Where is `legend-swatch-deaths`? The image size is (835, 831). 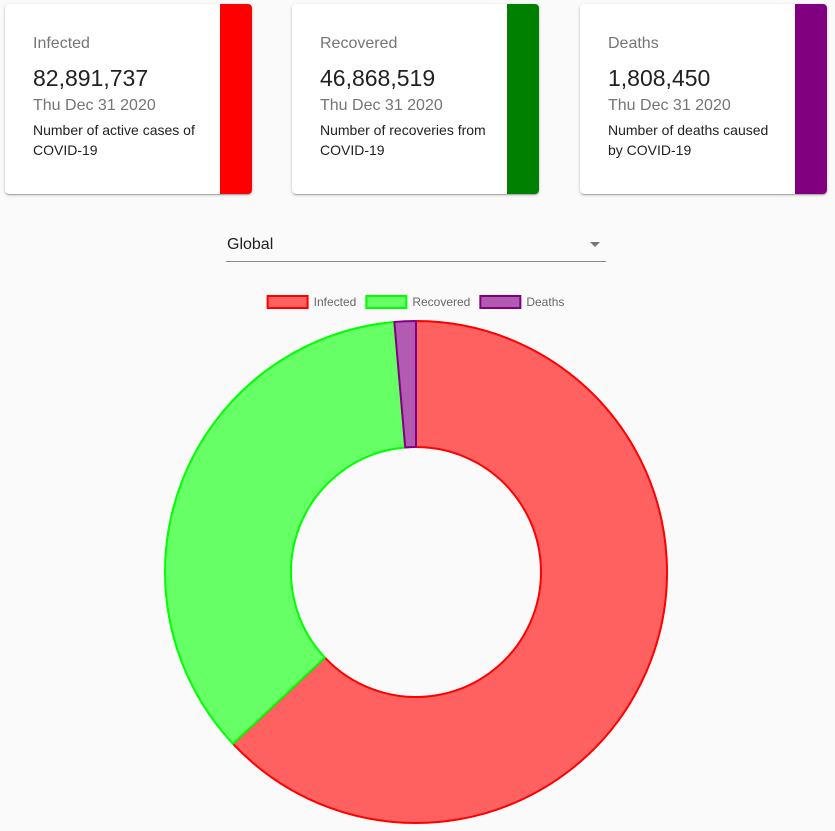 legend-swatch-deaths is located at coordinates (500, 302).